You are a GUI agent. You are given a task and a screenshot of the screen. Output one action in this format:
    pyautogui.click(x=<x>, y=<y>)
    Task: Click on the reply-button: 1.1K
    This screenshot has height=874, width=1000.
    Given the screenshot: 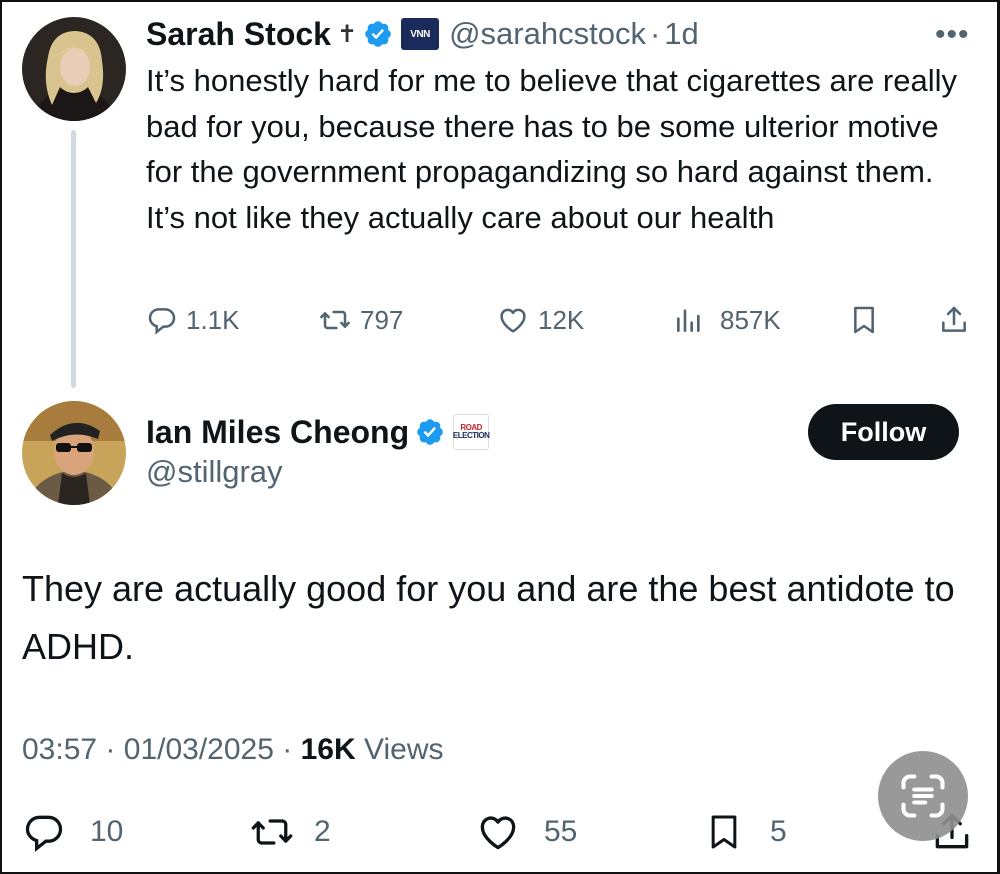 What is the action you would take?
    pyautogui.click(x=193, y=320)
    